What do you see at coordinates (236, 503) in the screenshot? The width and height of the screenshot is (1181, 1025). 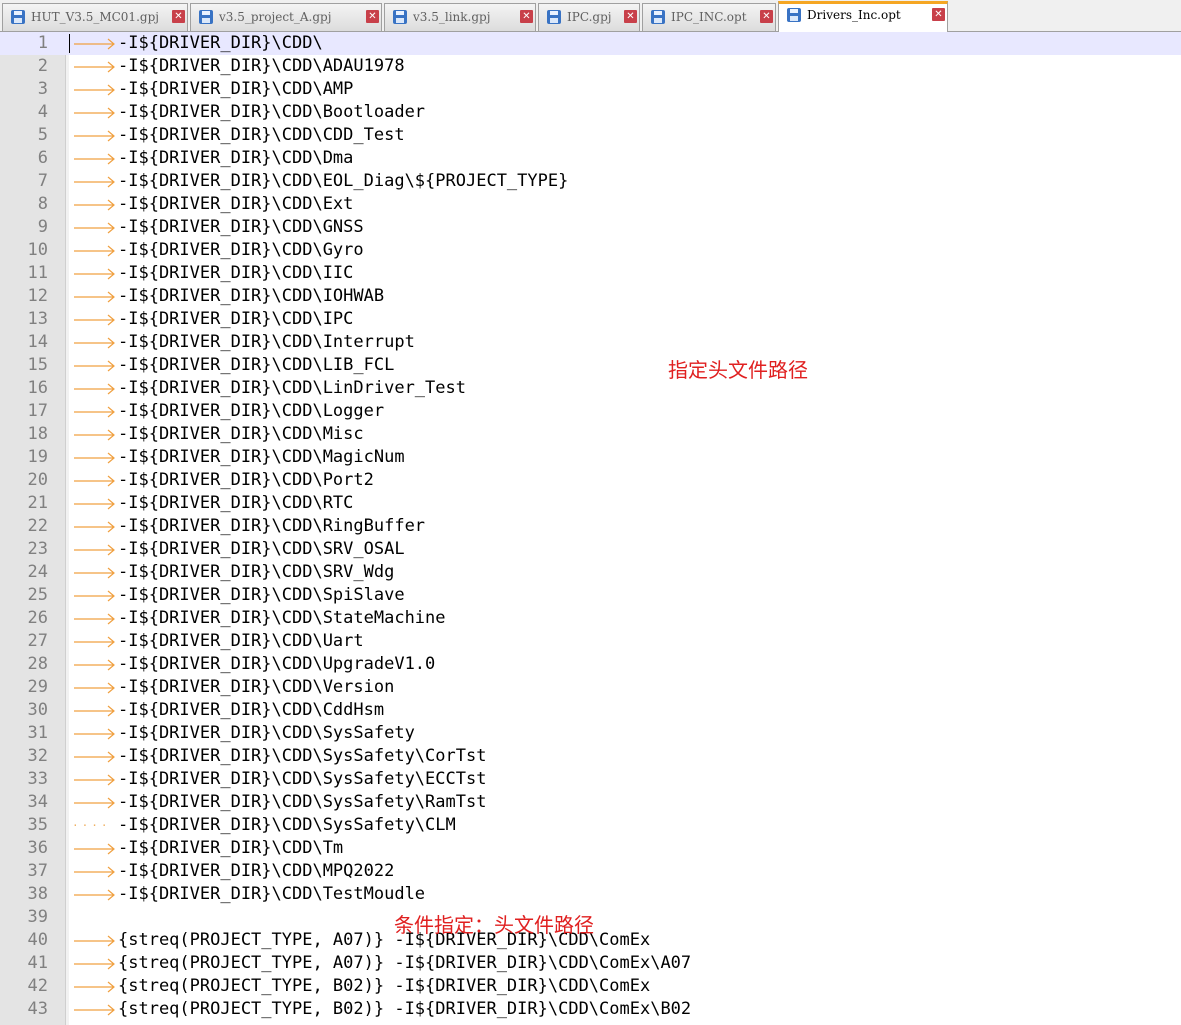 I see `line-text: -I${DRIVER_DIR}\CDD\RTC` at bounding box center [236, 503].